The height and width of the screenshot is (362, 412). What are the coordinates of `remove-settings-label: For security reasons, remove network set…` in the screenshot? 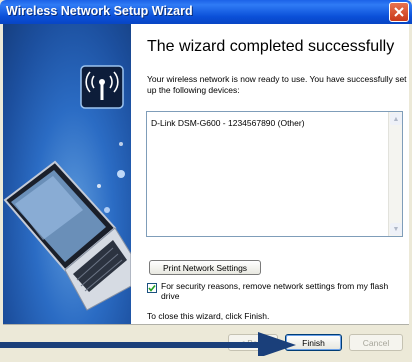 It's located at (275, 291).